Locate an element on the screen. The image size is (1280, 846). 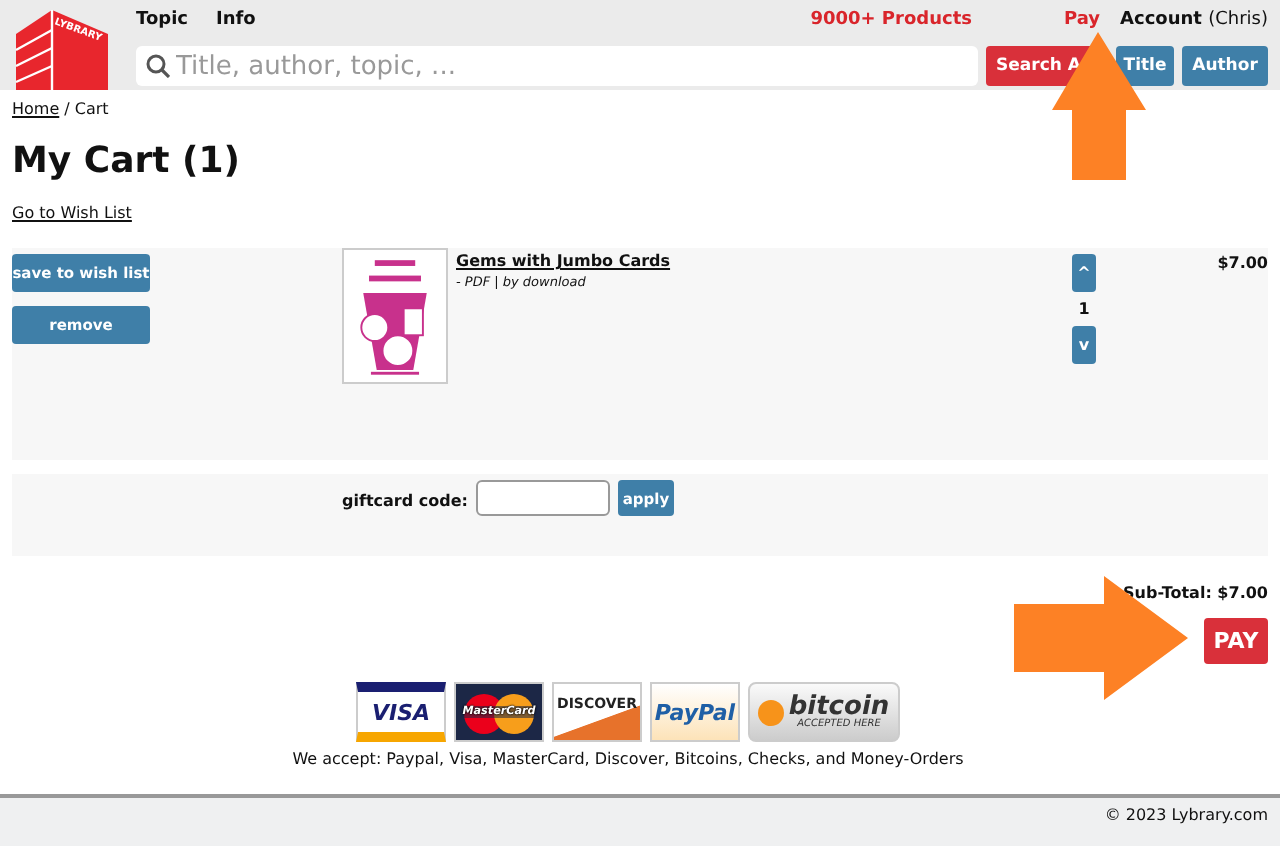
search-button: Author is located at coordinates (1225, 66).